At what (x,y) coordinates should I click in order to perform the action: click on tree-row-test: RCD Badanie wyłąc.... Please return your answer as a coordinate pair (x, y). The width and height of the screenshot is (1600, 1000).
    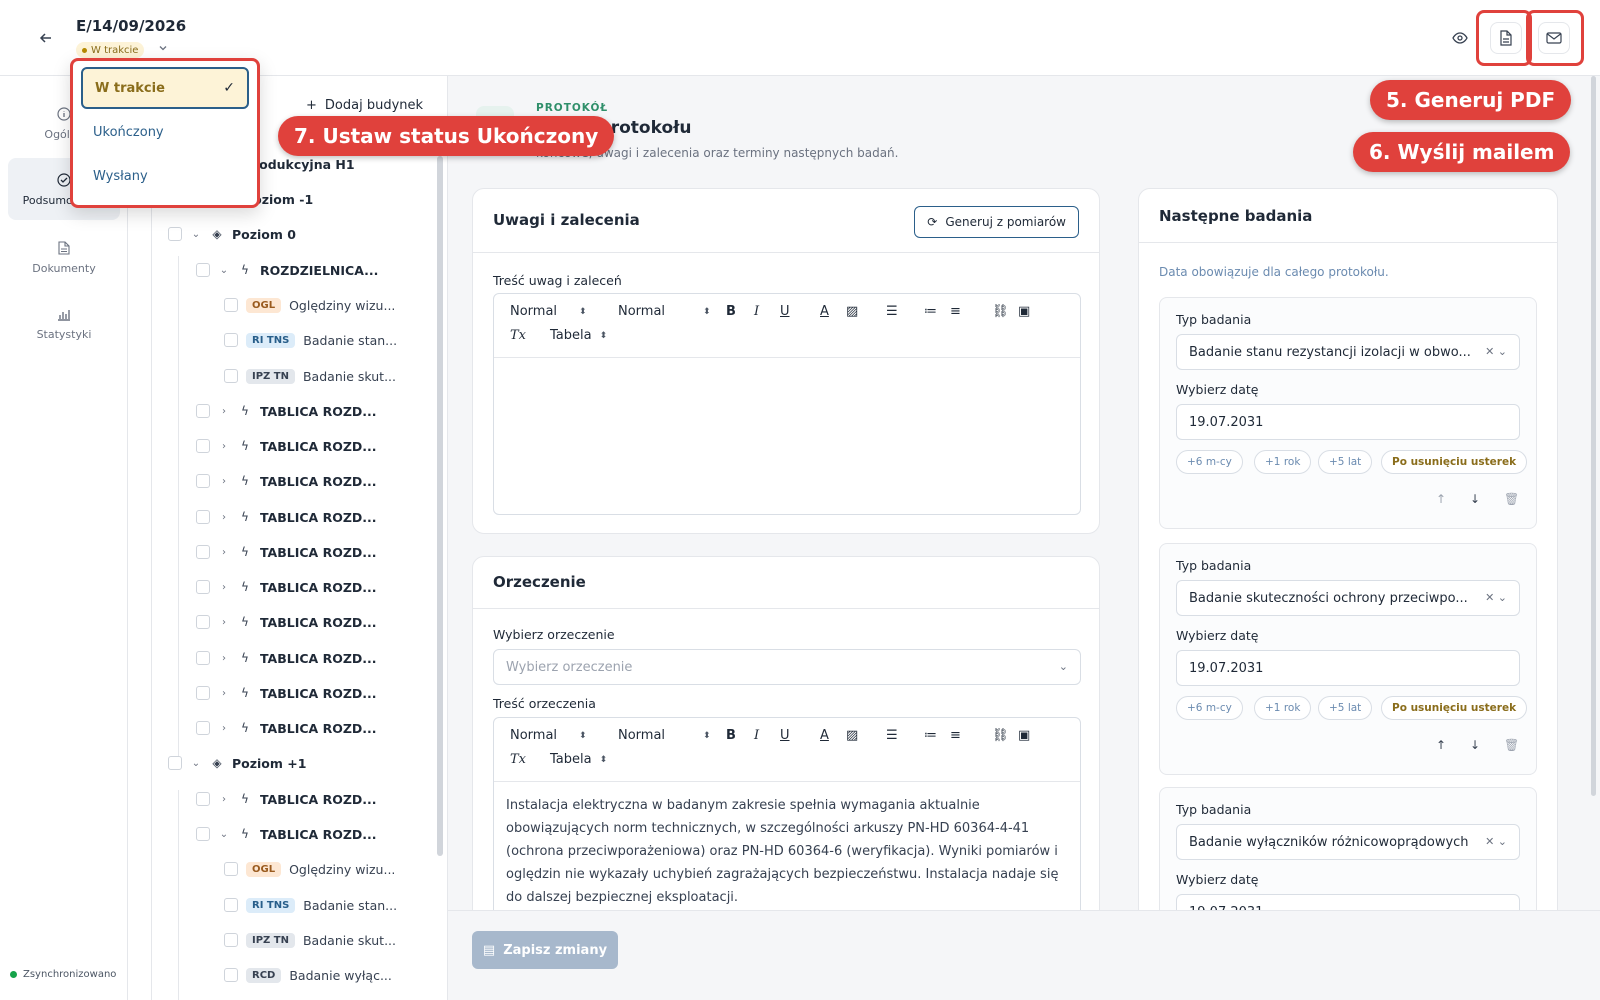
    Looking at the image, I should click on (308, 975).